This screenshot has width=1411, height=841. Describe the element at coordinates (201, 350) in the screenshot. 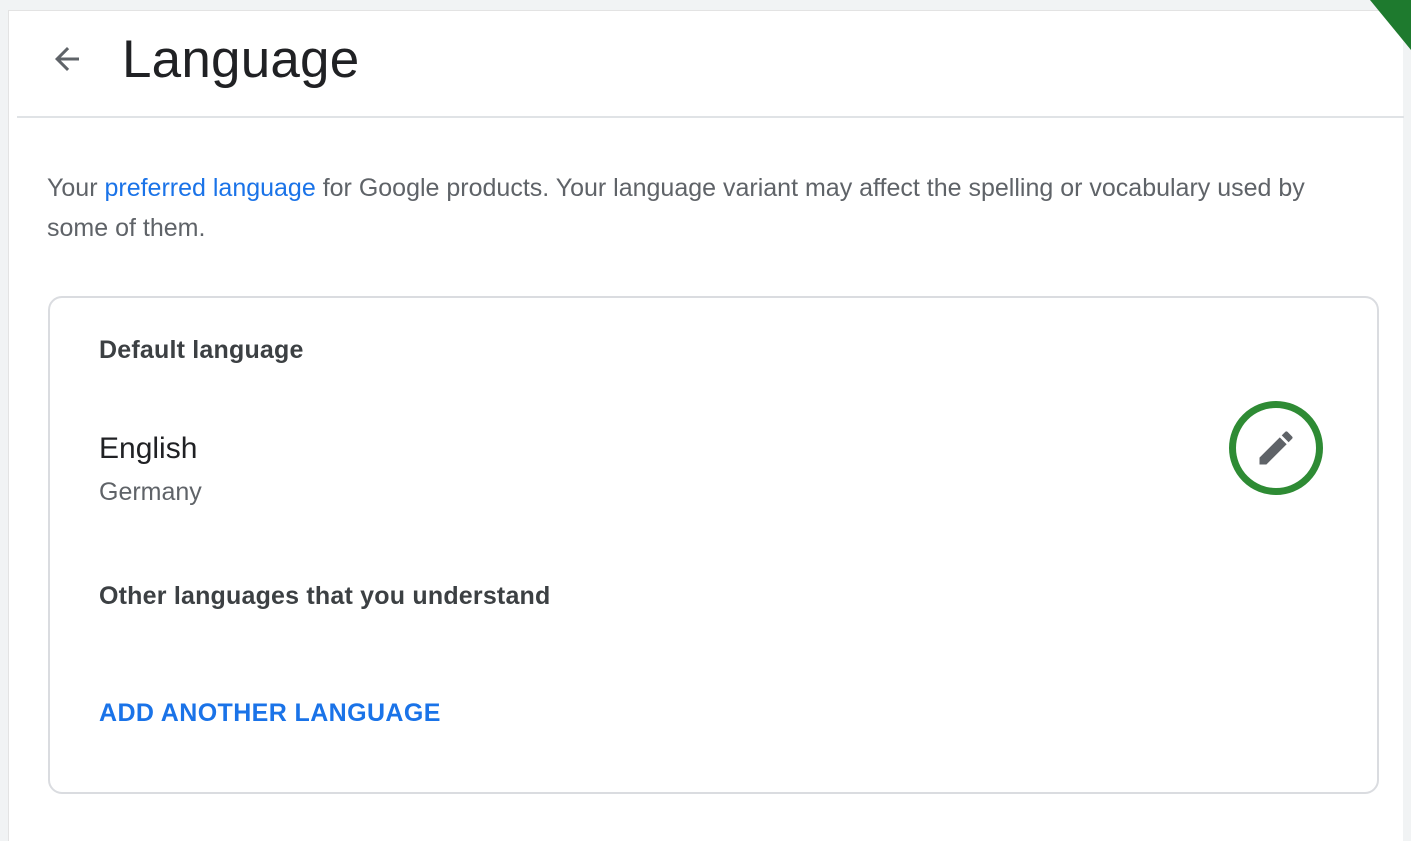

I see `default-language-label: Default language` at that location.